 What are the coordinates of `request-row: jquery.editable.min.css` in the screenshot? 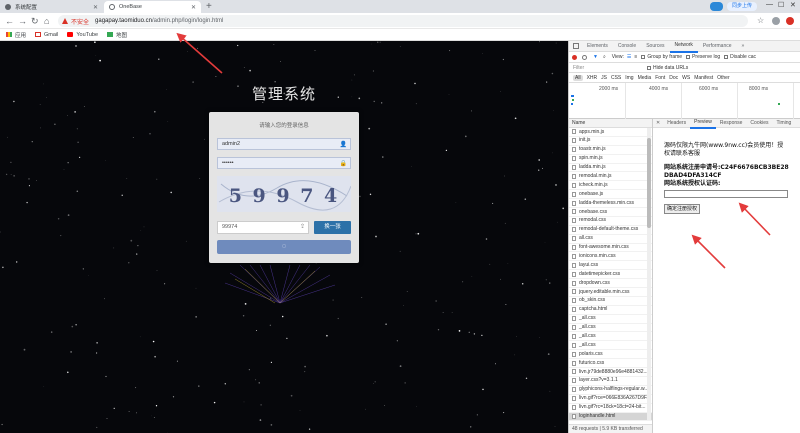 It's located at (610, 292).